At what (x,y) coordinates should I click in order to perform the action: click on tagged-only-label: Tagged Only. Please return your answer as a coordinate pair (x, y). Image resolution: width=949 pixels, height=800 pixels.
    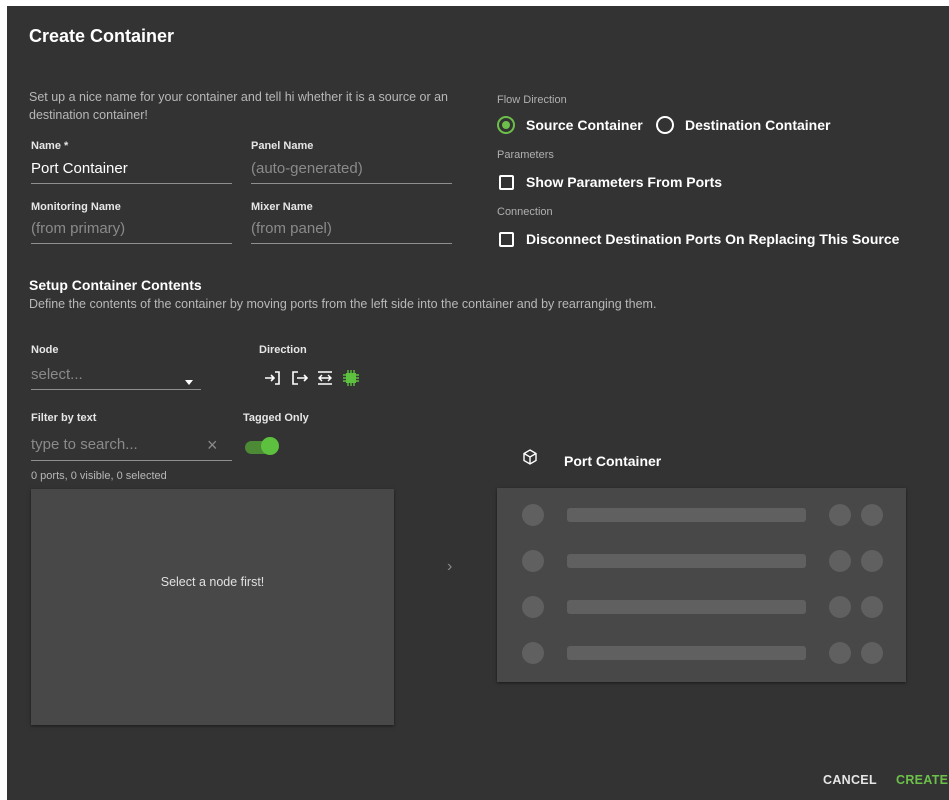
    Looking at the image, I should click on (276, 418).